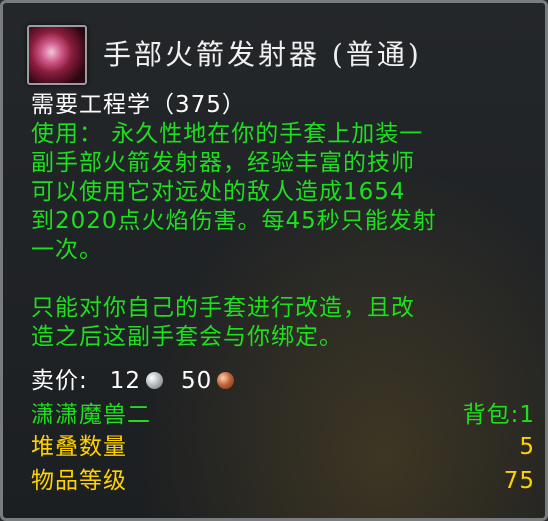 Image resolution: width=548 pixels, height=521 pixels. I want to click on item-name: 手部火箭发射器 (普通), so click(262, 54).